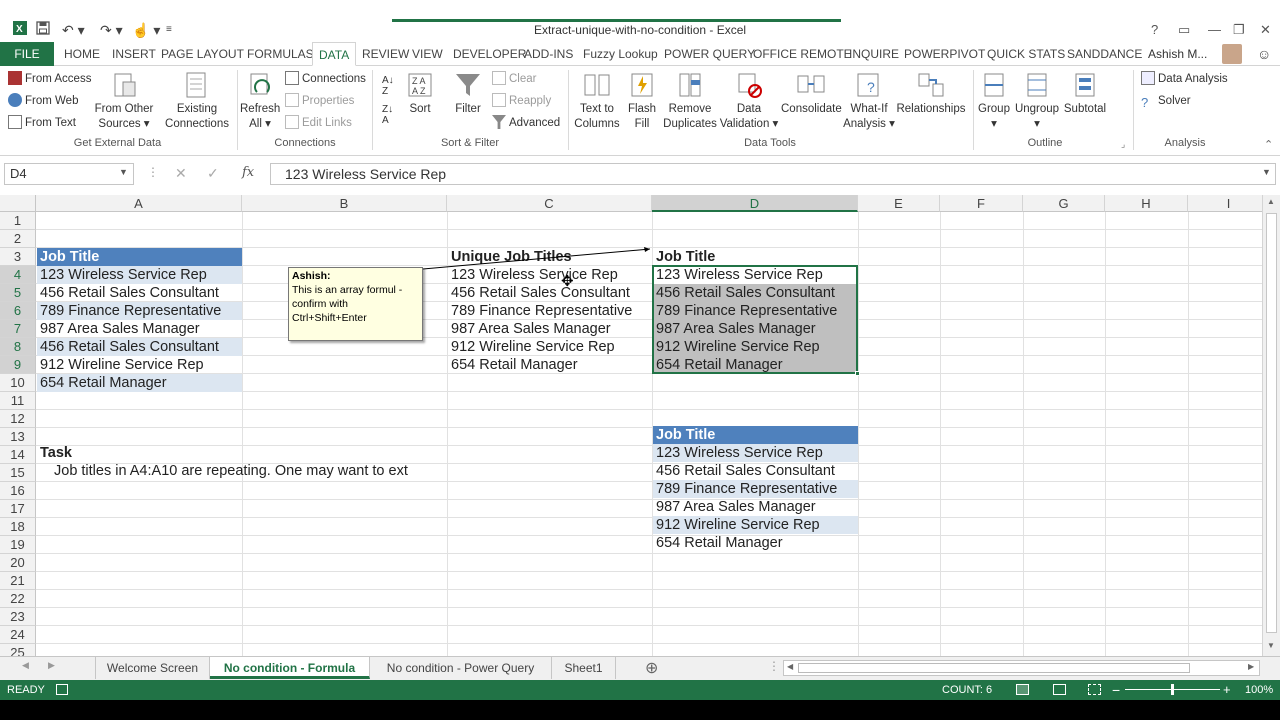 This screenshot has width=1280, height=720. I want to click on row-header-15: 15, so click(18, 473).